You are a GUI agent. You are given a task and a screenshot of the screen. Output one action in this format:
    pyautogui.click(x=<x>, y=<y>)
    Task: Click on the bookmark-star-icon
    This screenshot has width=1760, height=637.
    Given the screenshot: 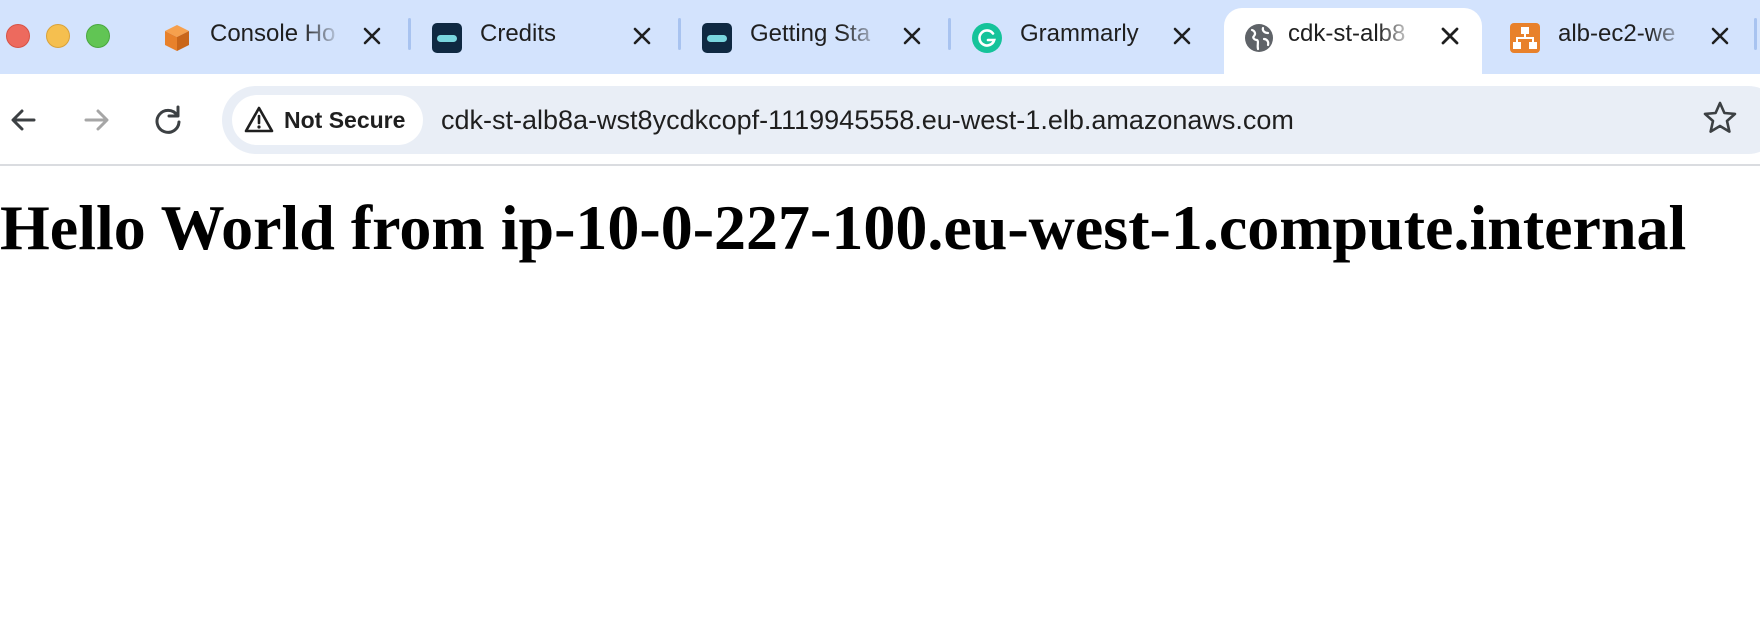 What is the action you would take?
    pyautogui.click(x=1720, y=118)
    